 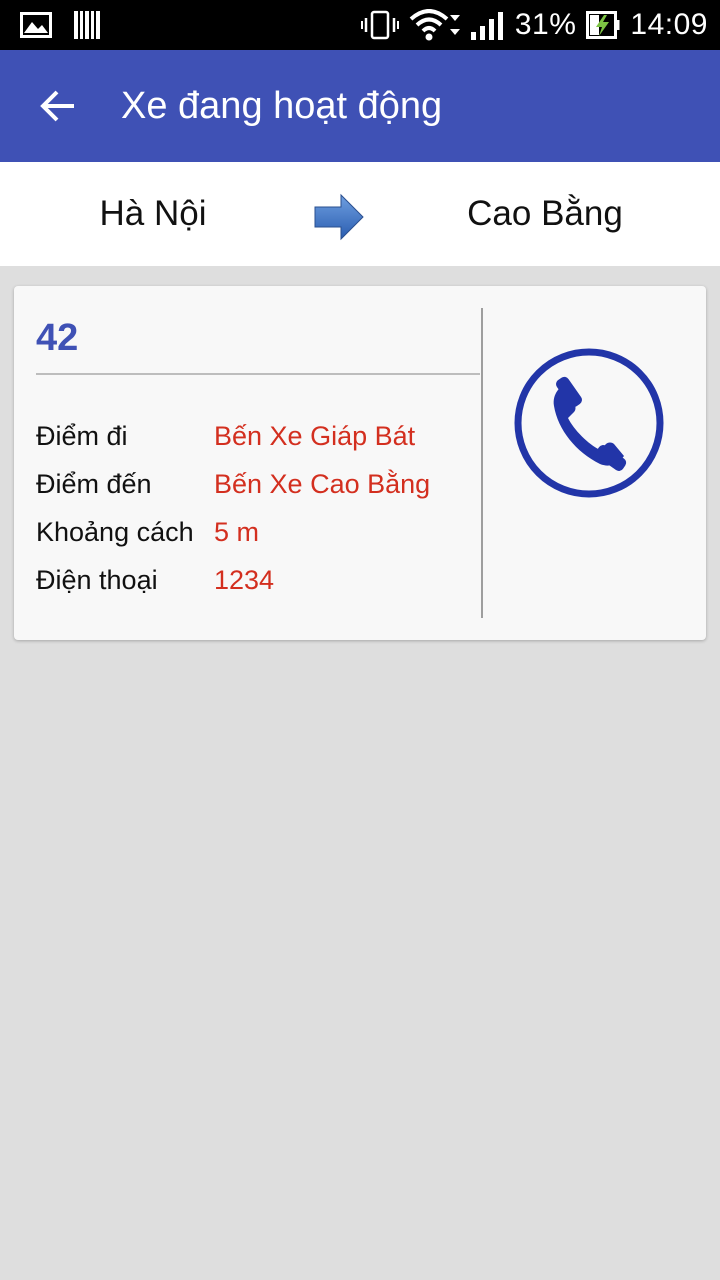 What do you see at coordinates (482, 463) in the screenshot?
I see `card-vertical-divider` at bounding box center [482, 463].